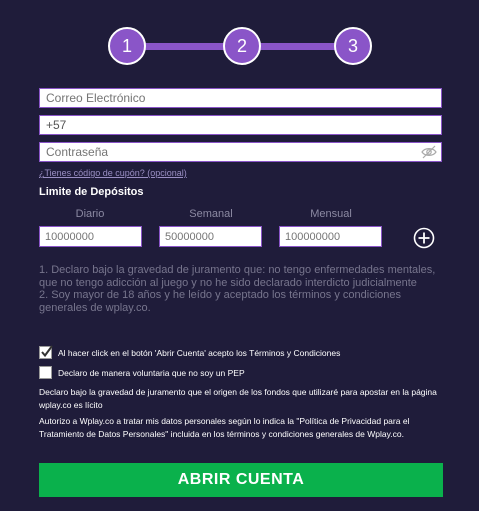 Image resolution: width=479 pixels, height=511 pixels. I want to click on password-input, so click(231, 152).